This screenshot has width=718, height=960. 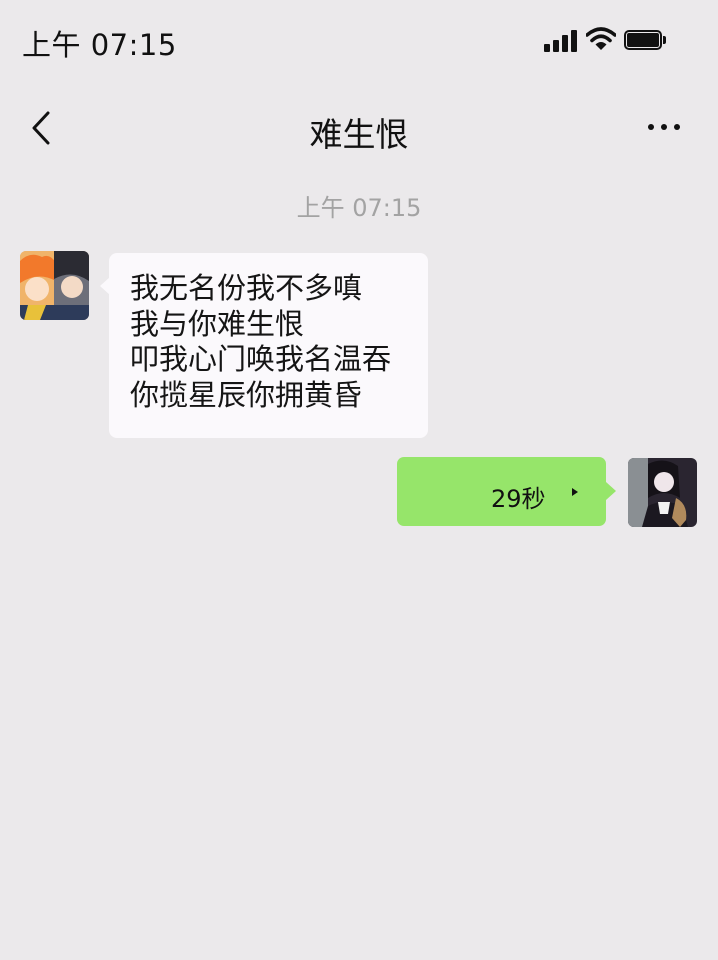 I want to click on nav-bar: 难生恨, so click(x=359, y=130).